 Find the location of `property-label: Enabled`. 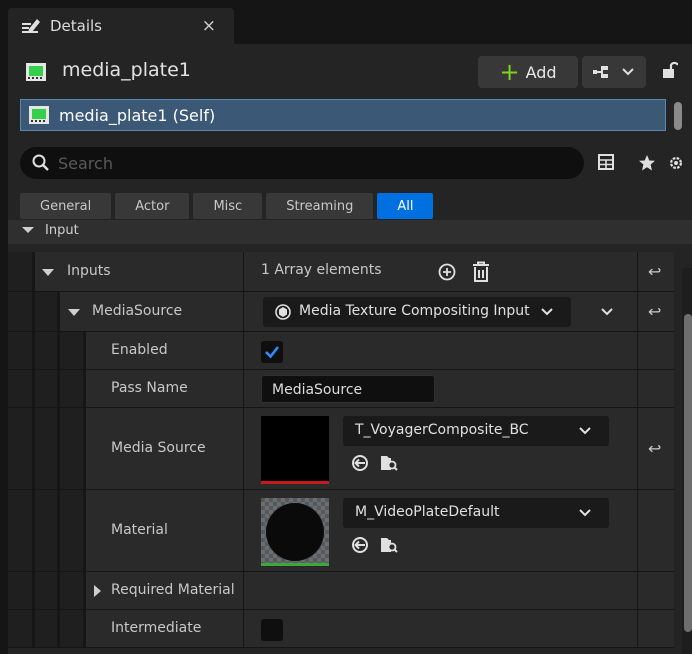

property-label: Enabled is located at coordinates (139, 350).